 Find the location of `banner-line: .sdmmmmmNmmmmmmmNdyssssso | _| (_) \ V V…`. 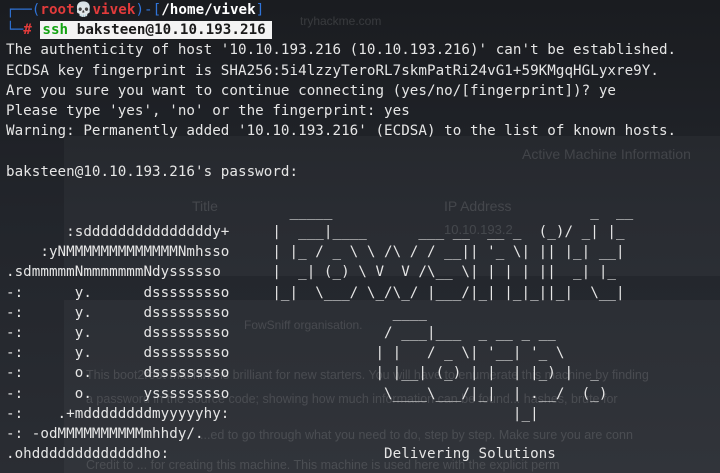

banner-line: .sdmmmmmNmmmmmmmNdyssssso | _| (_) \ V V… is located at coordinates (311, 272).